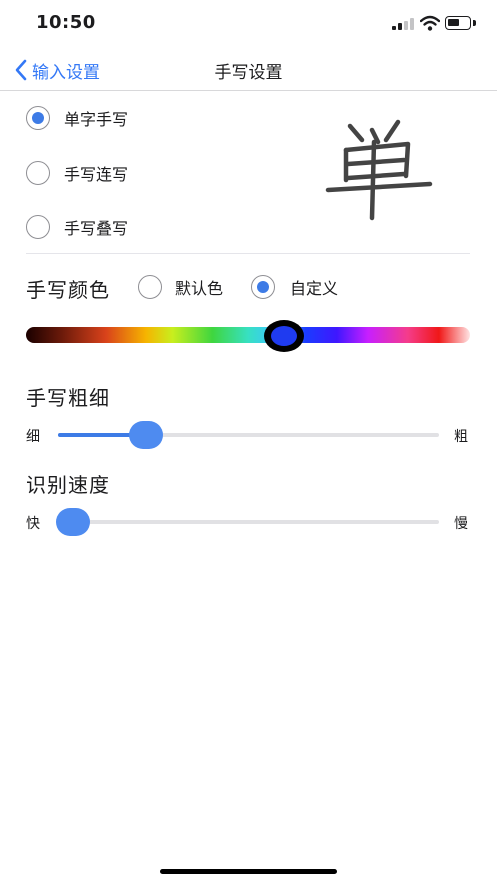 This screenshot has width=497, height=883. I want to click on thickness-min-label: 细, so click(33, 437).